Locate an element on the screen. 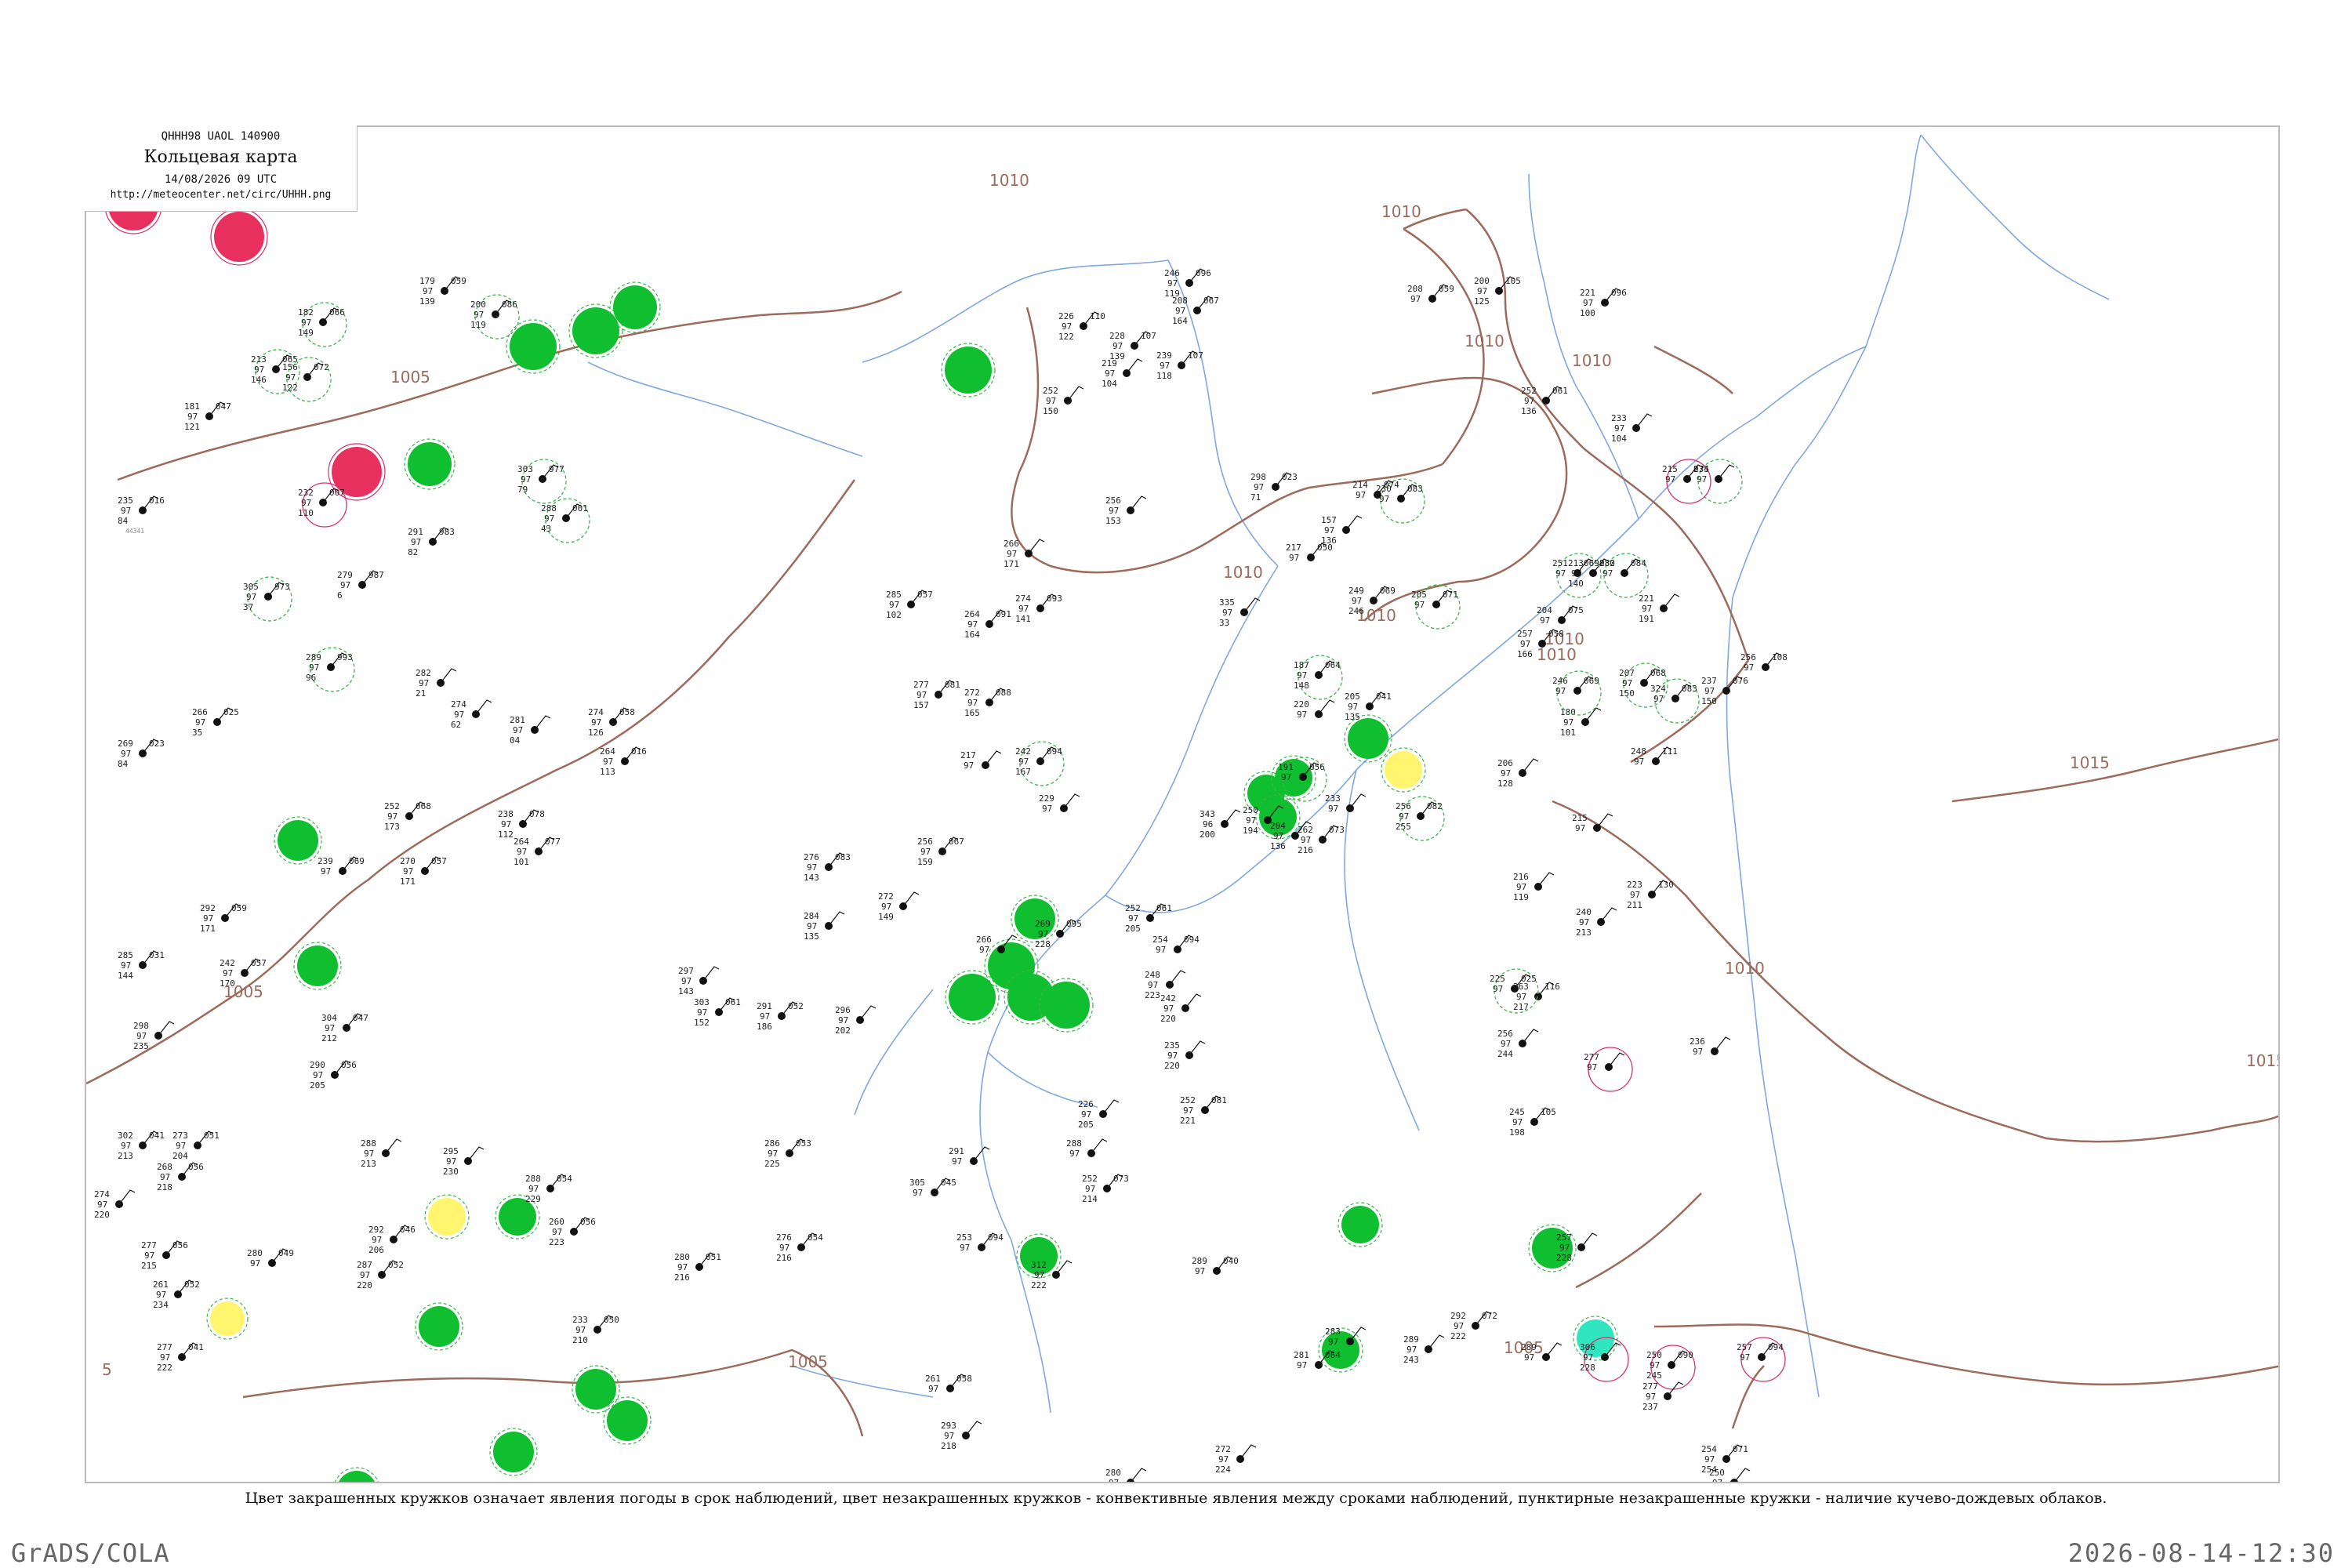 Image resolution: width=2352 pixels, height=1568 pixels. station-plot: 15797136 is located at coordinates (1342, 530).